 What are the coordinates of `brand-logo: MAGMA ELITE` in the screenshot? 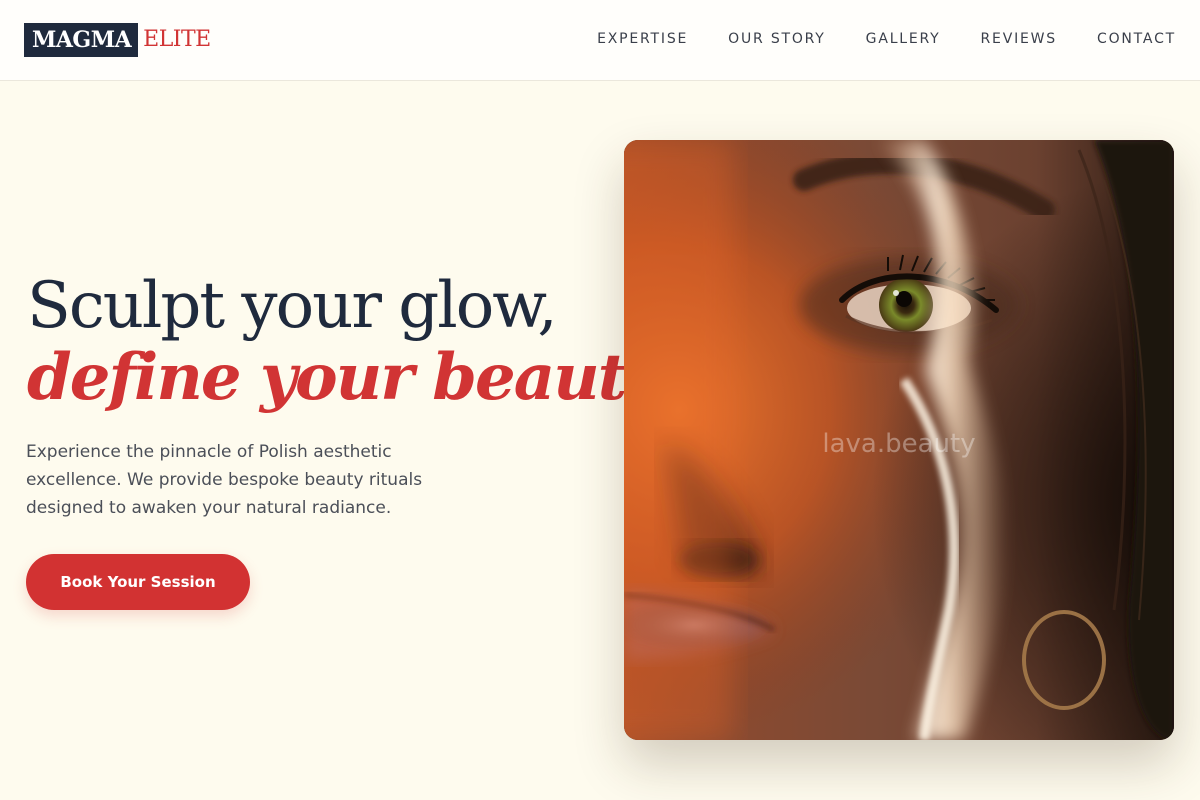 It's located at (117, 40).